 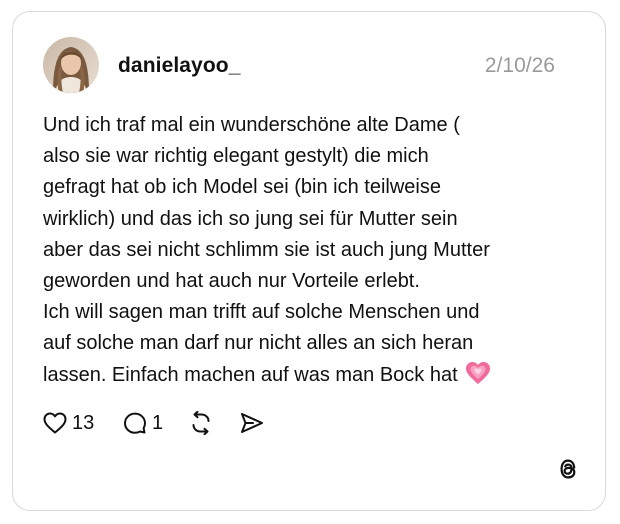 I want to click on growing-heart-emoji, so click(x=478, y=378).